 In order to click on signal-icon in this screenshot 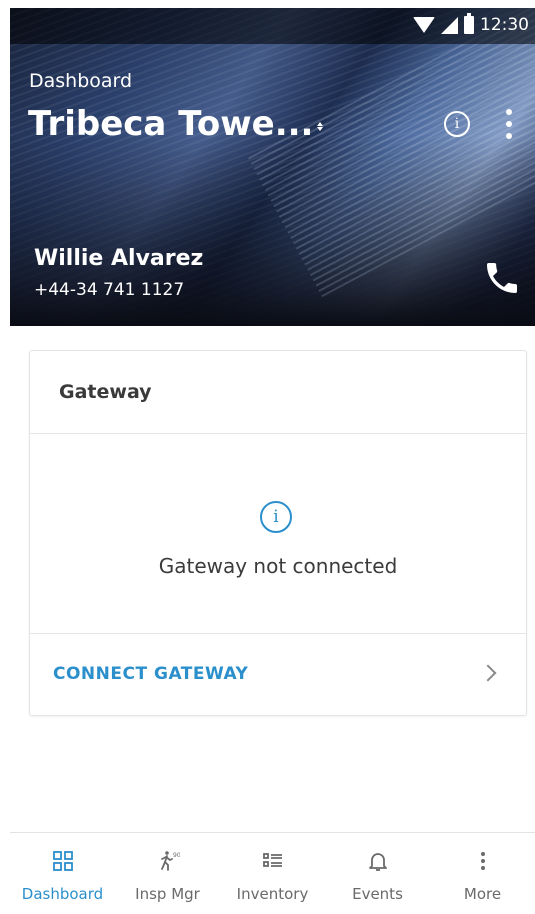, I will do `click(449, 25)`.